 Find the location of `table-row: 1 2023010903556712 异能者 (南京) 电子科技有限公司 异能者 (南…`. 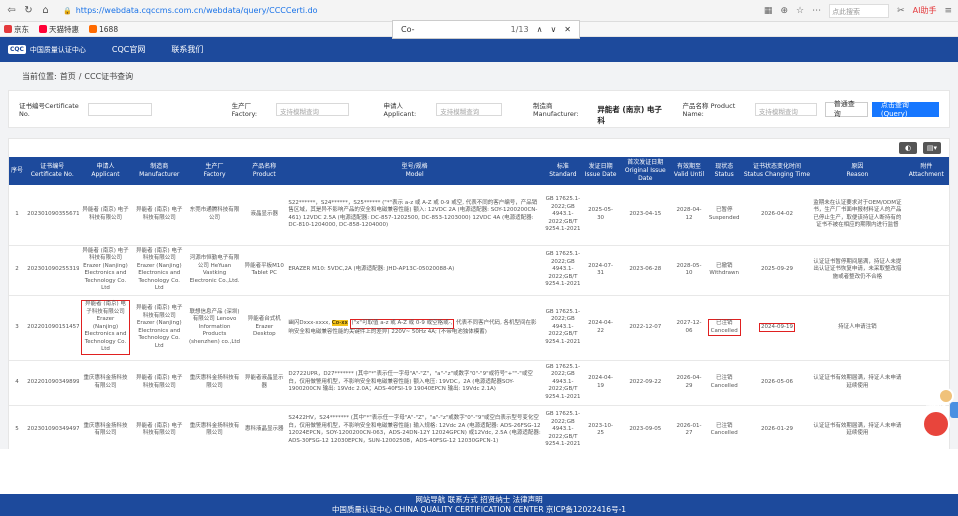

table-row: 1 2023010903556712 异能者 (南京) 电子科技有限公司 异能者 (南… is located at coordinates (479, 215).